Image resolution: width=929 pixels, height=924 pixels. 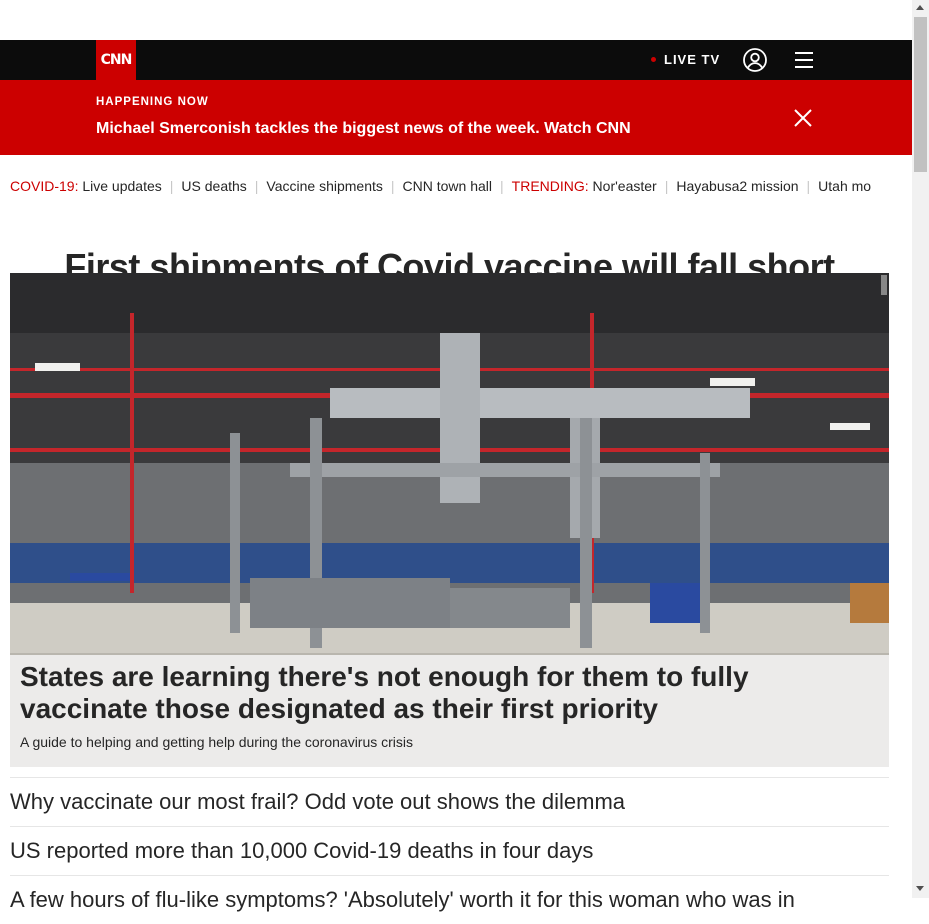 What do you see at coordinates (121, 186) in the screenshot?
I see `trending-link: Live updates` at bounding box center [121, 186].